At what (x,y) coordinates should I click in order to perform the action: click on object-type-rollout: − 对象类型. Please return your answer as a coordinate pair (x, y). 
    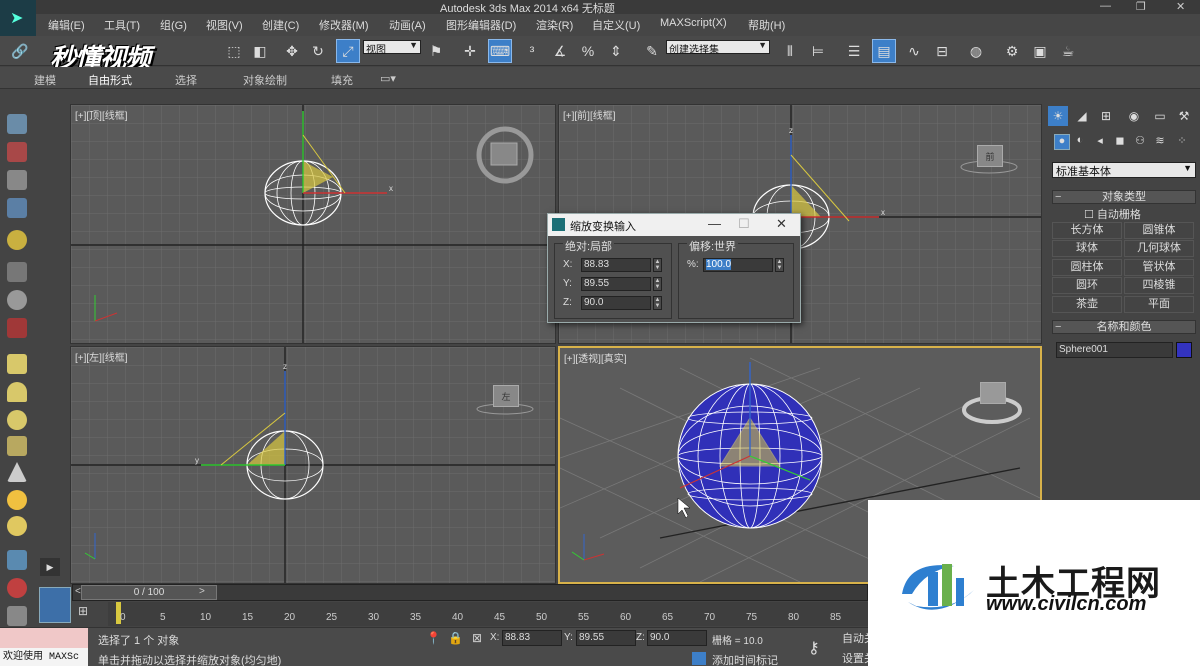
    Looking at the image, I should click on (1124, 197).